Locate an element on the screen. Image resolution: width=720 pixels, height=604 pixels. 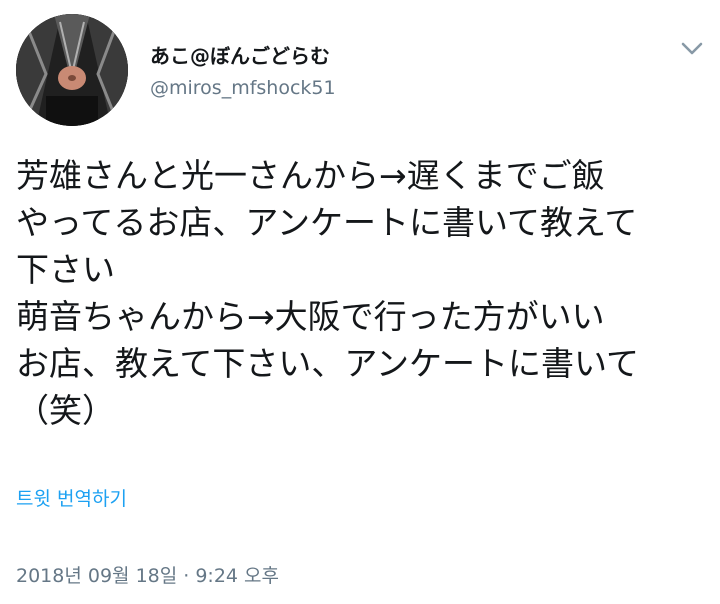
translate-tweet-link: 트윗 번역하기 is located at coordinates (71, 497).